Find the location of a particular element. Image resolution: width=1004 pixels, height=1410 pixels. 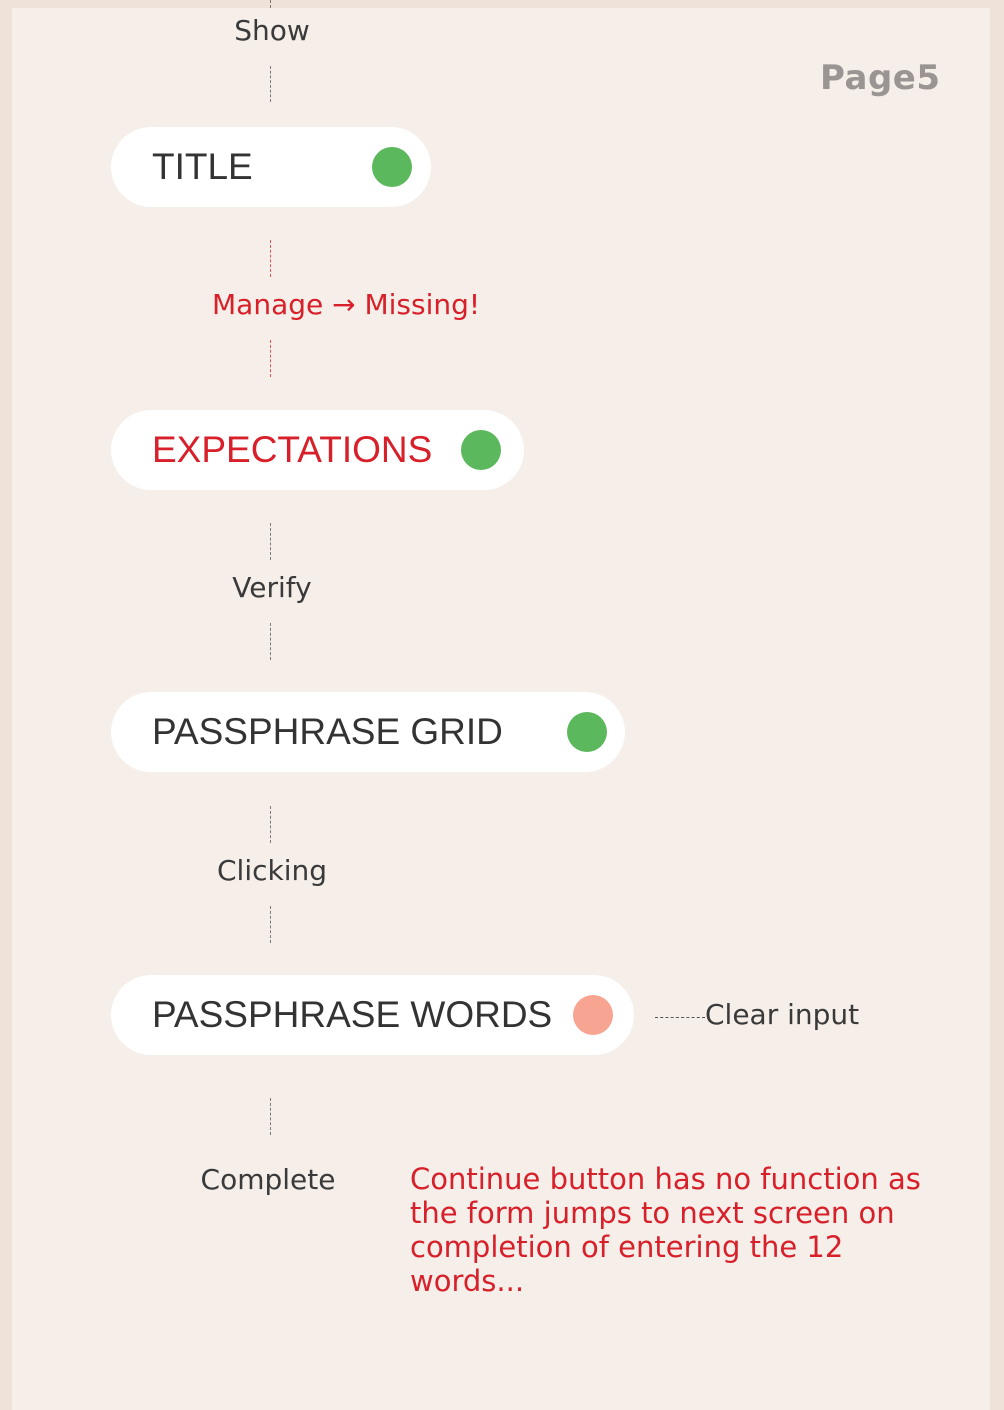

node-expectations-label: EXPECTATIONS is located at coordinates (292, 449).